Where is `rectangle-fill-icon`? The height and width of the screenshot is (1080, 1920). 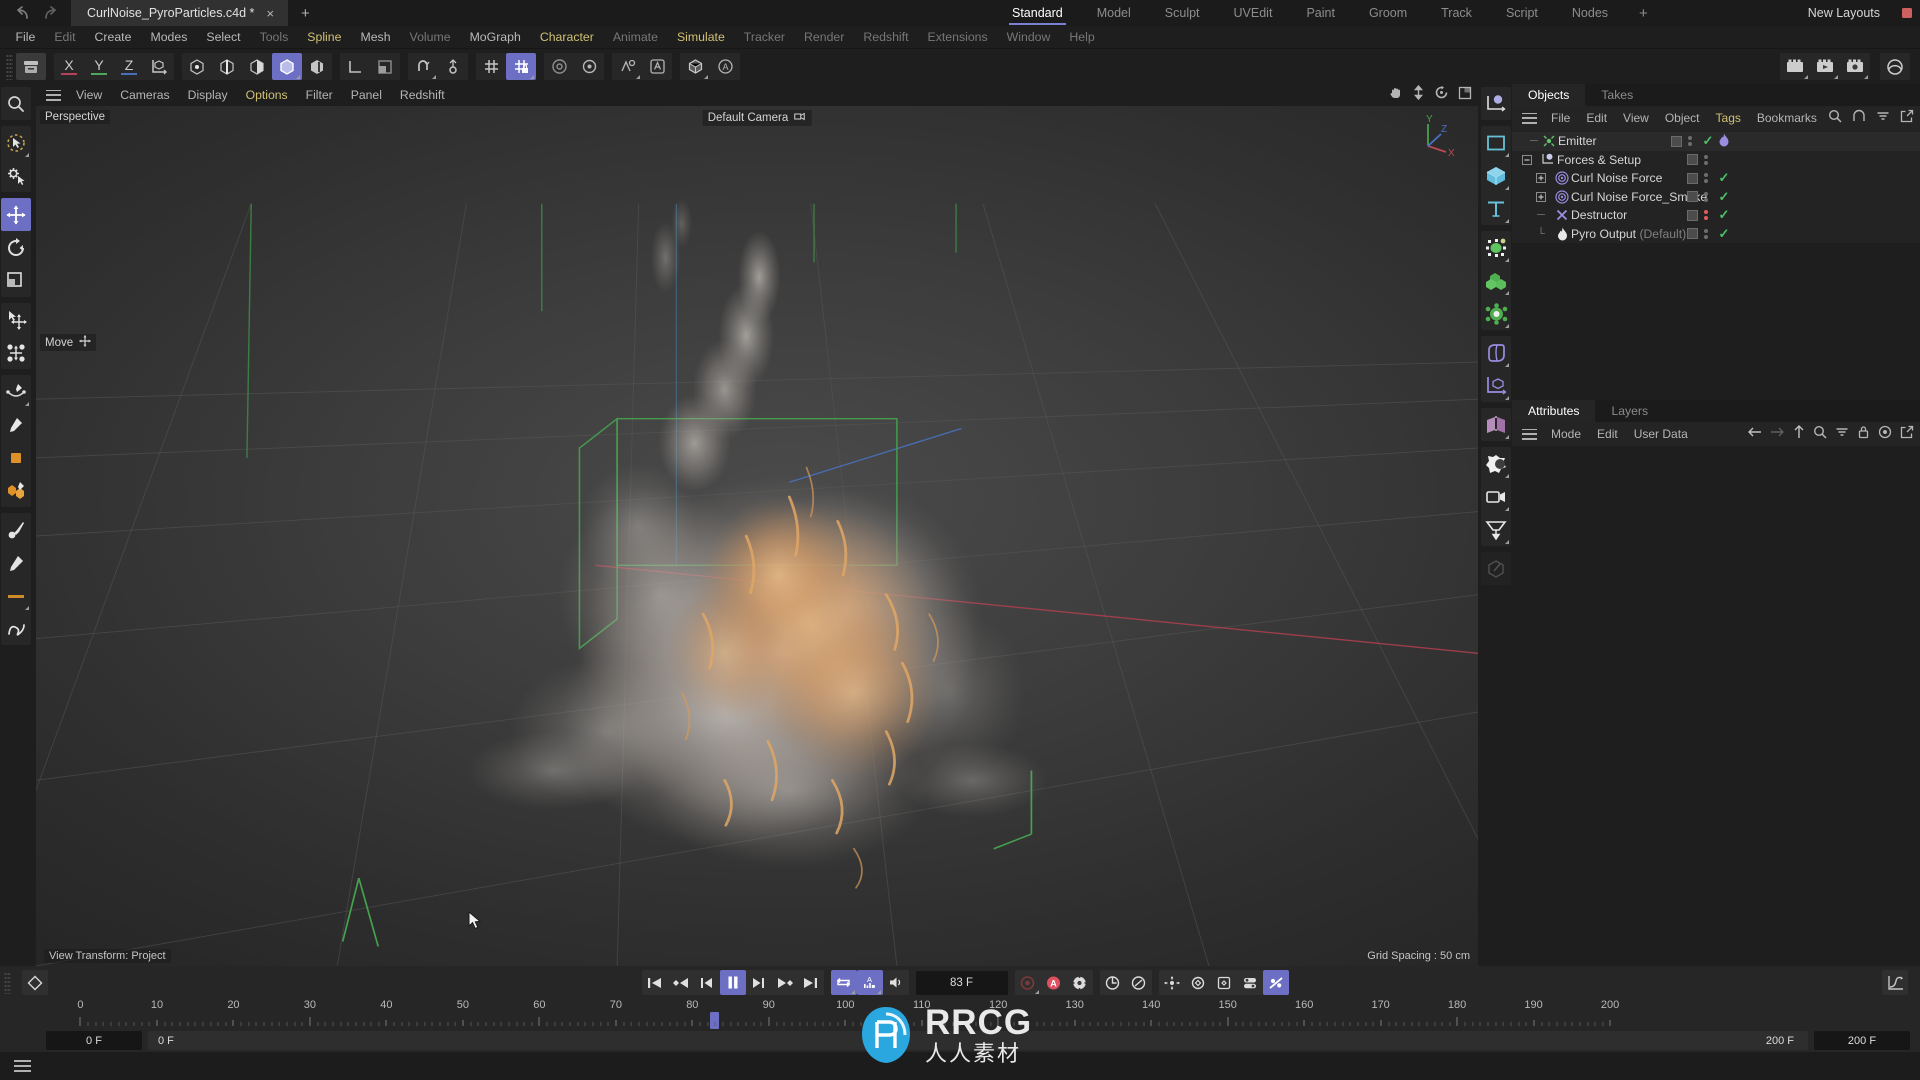
rectangle-fill-icon is located at coordinates (16, 457).